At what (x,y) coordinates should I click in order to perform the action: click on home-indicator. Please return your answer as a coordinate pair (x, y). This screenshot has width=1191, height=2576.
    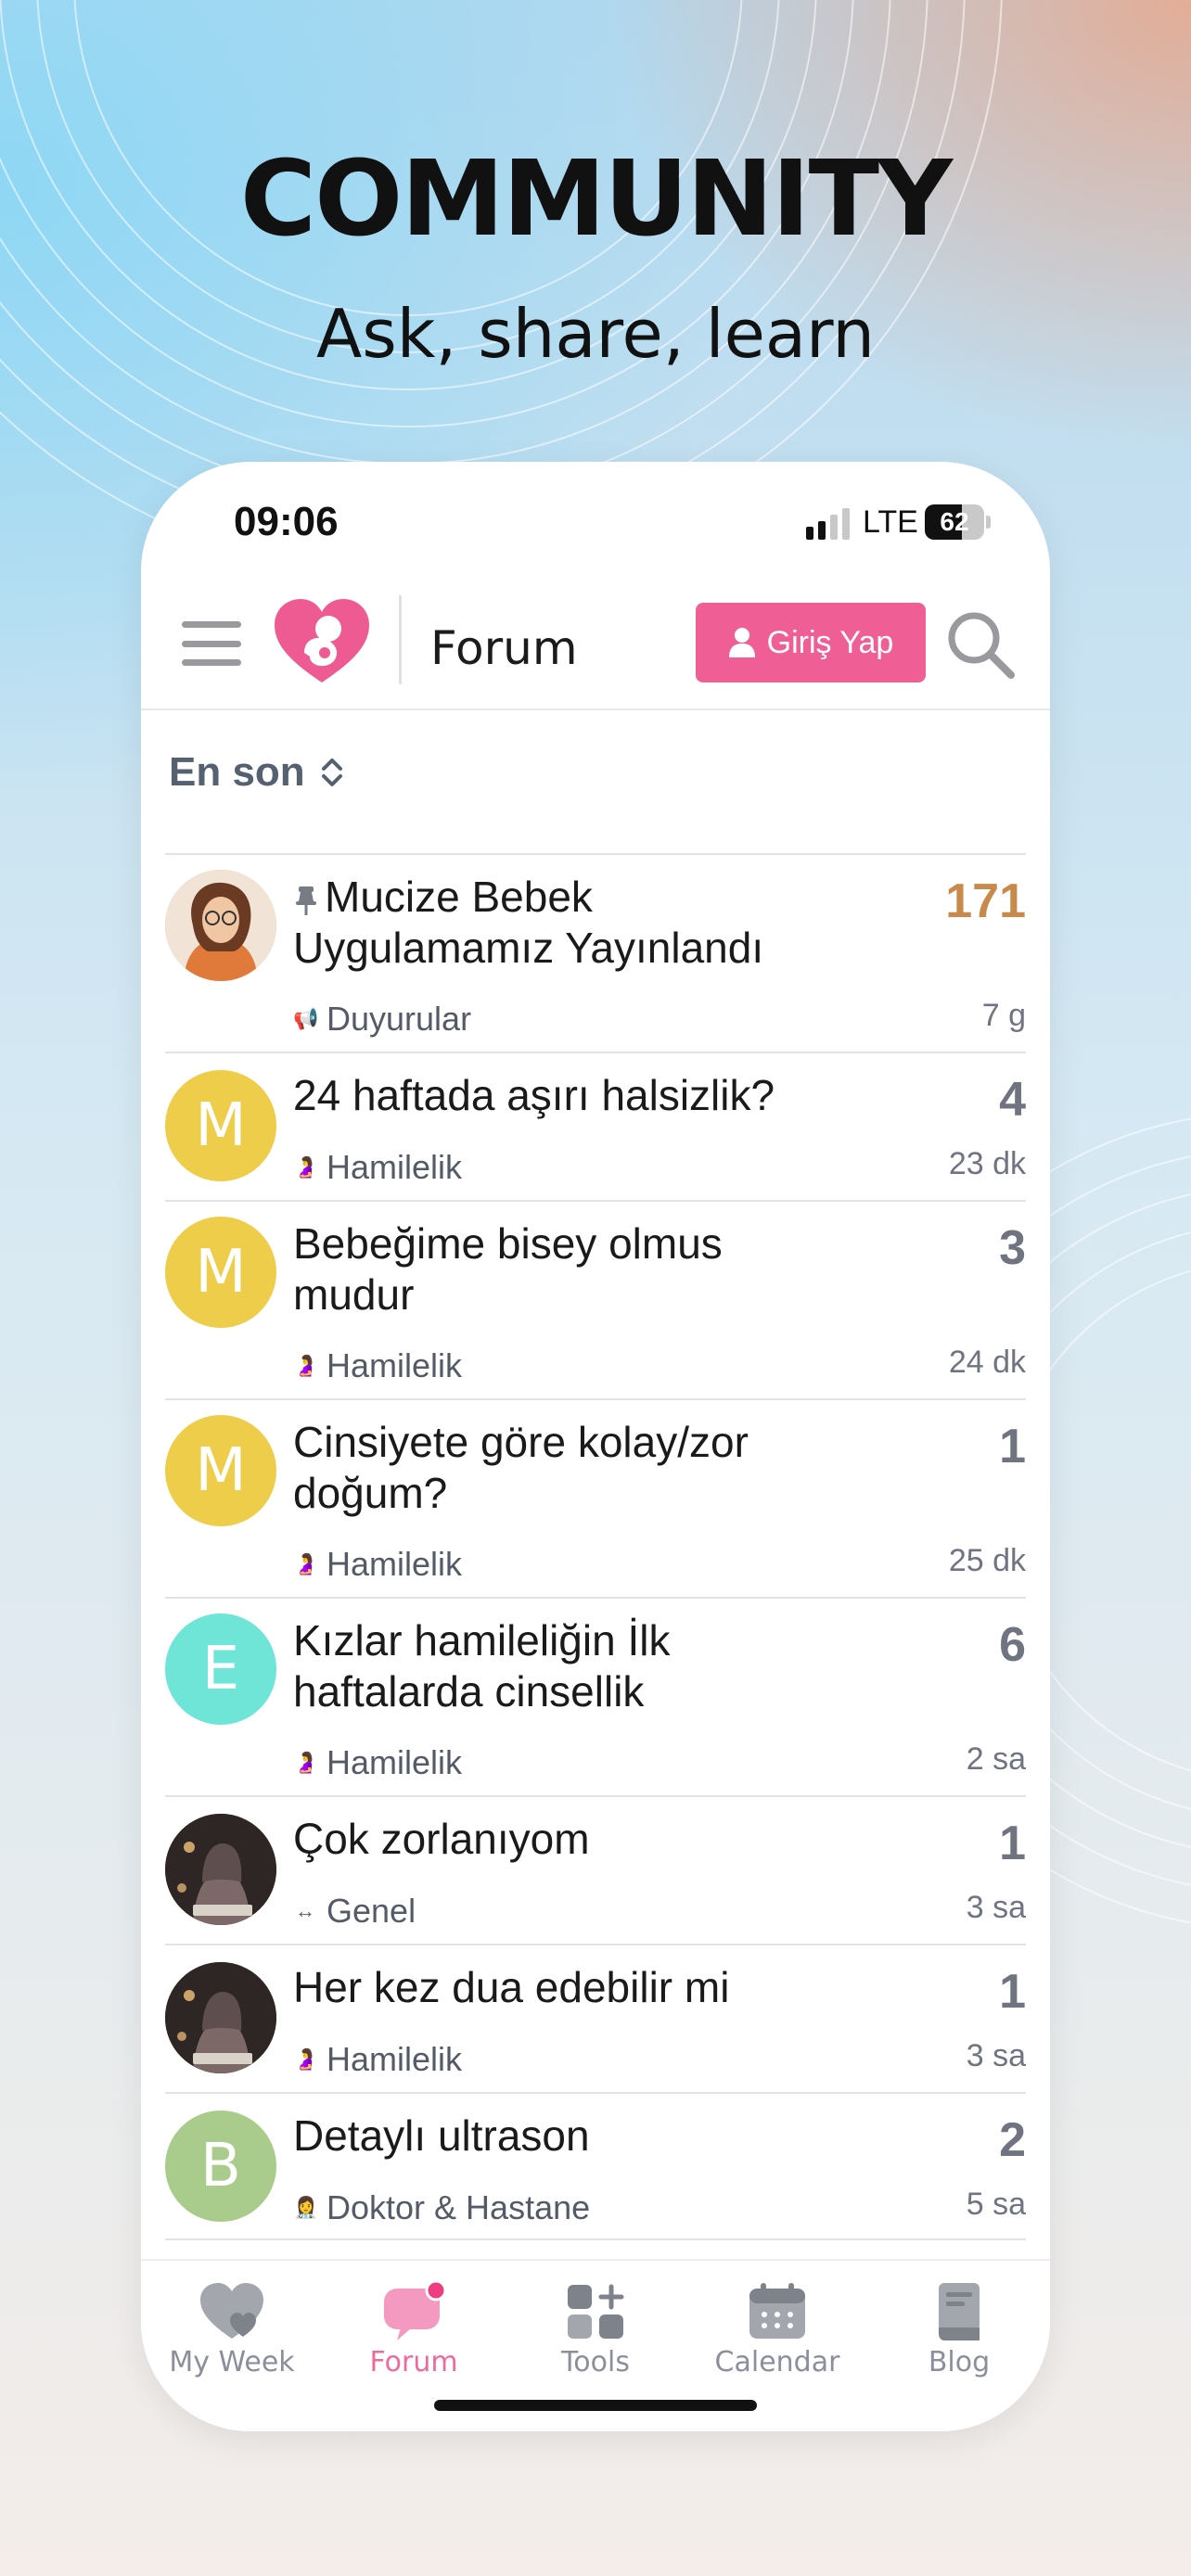
    Looking at the image, I should click on (595, 2406).